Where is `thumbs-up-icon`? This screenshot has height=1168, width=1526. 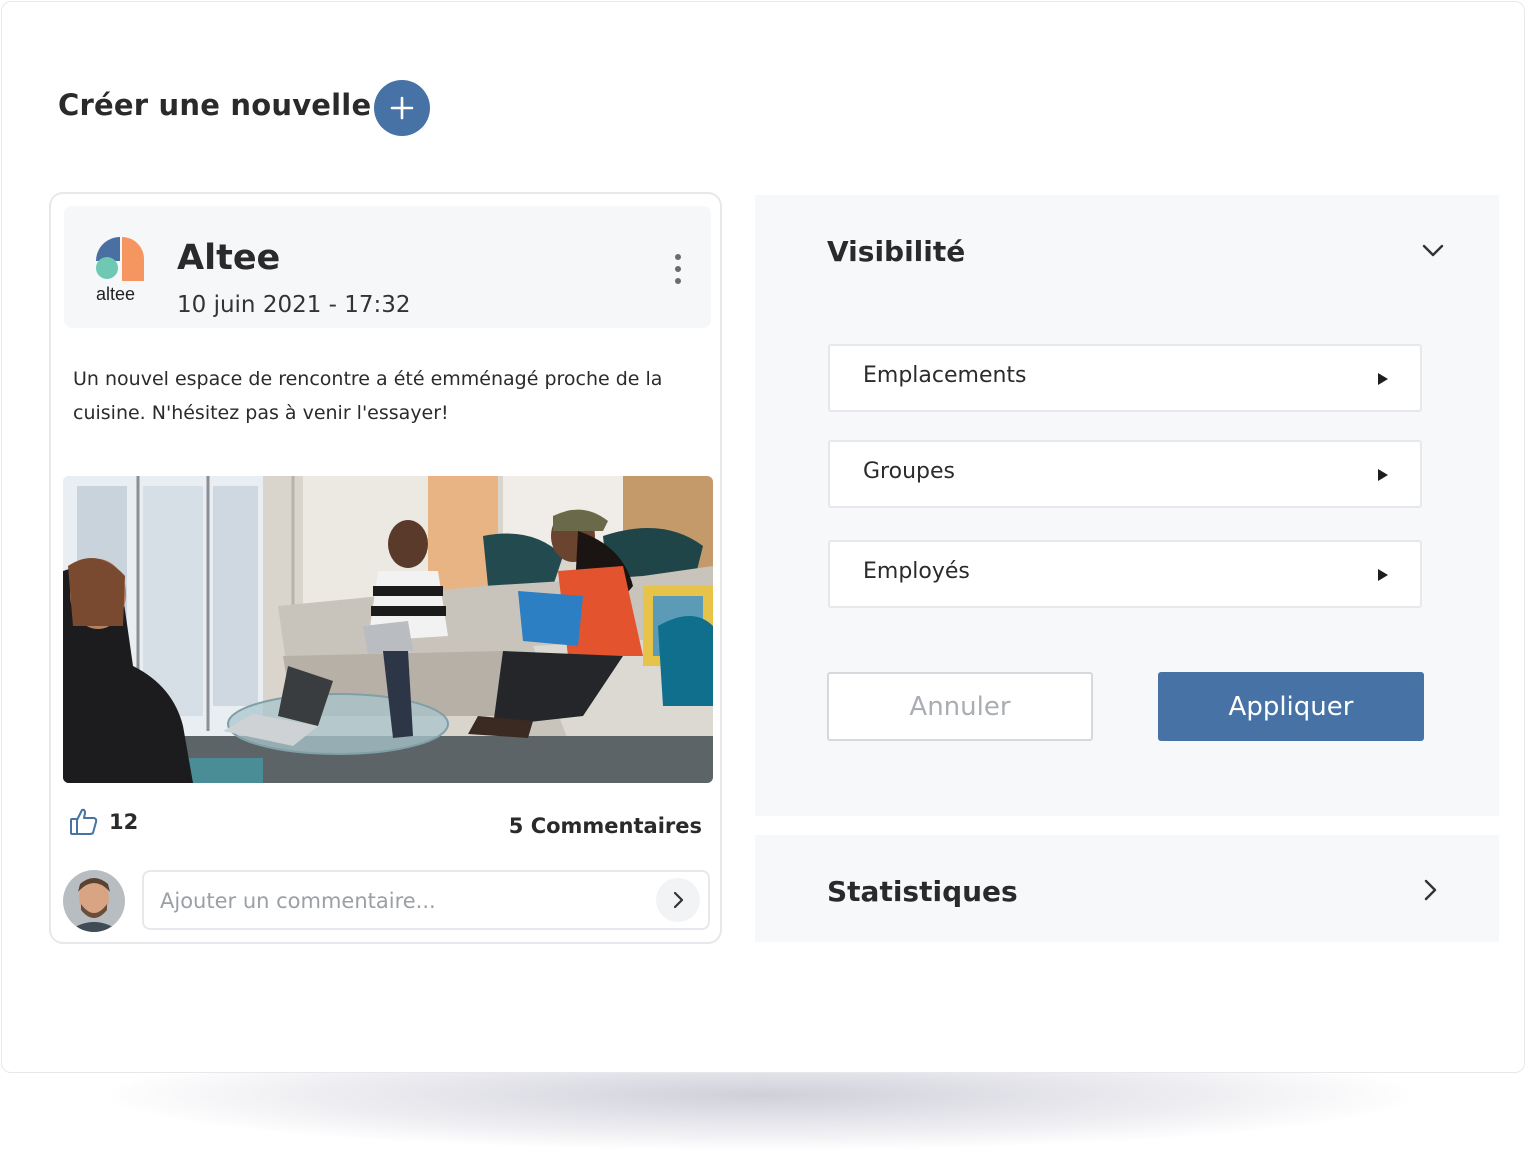 thumbs-up-icon is located at coordinates (84, 822).